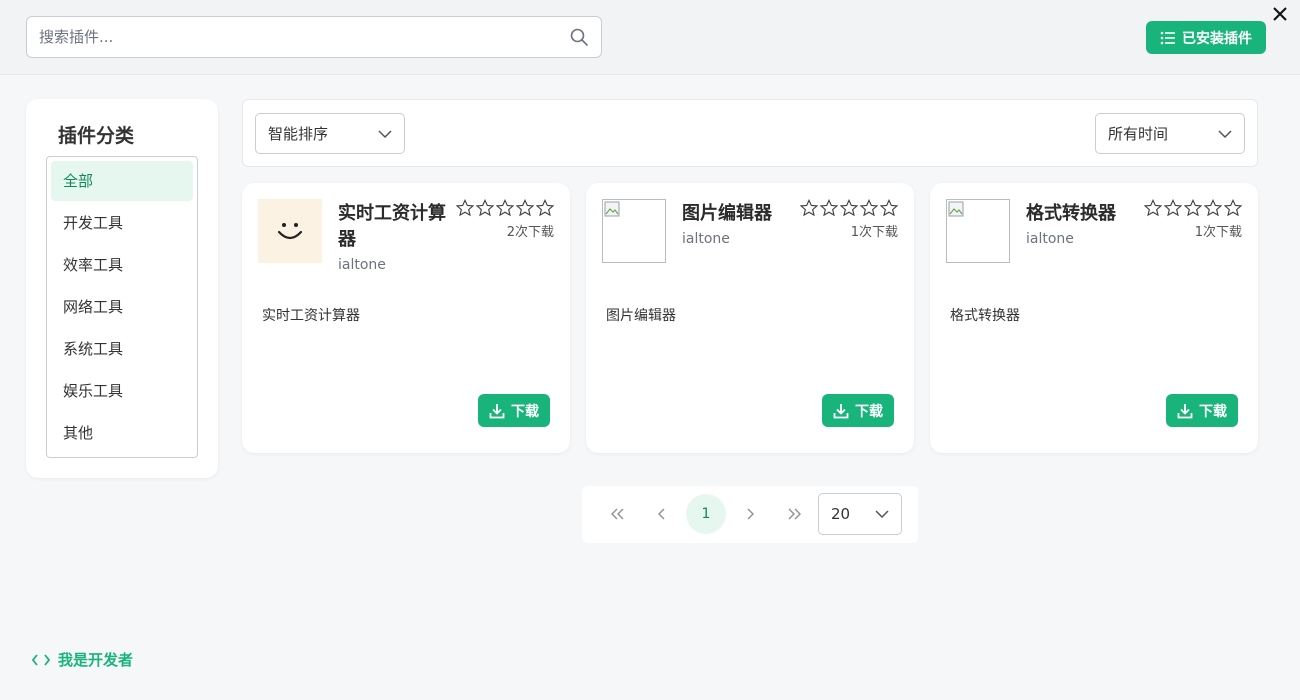 The image size is (1300, 700). What do you see at coordinates (1170, 133) in the screenshot?
I see `time-select: 所有时间` at bounding box center [1170, 133].